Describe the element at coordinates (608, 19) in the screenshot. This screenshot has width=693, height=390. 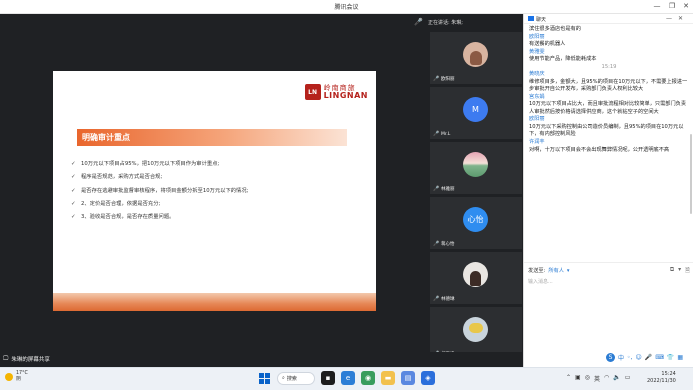
I see `chat-header: 聊天 — ✕` at that location.